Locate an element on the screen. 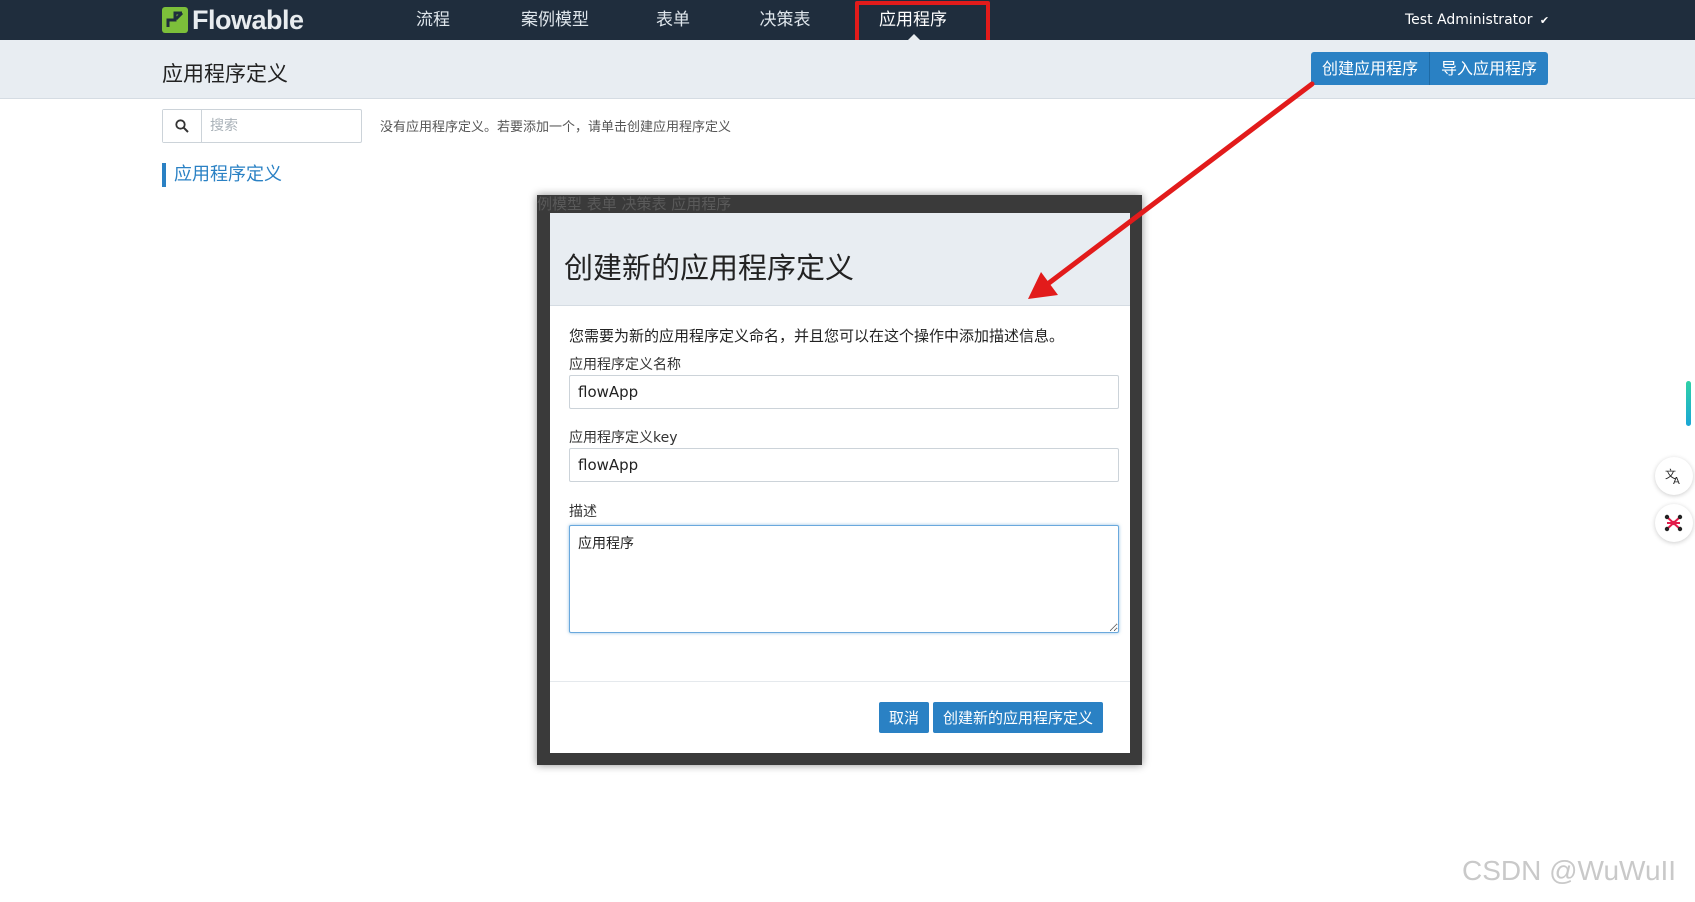  flowable-logo: Flowable is located at coordinates (233, 20).